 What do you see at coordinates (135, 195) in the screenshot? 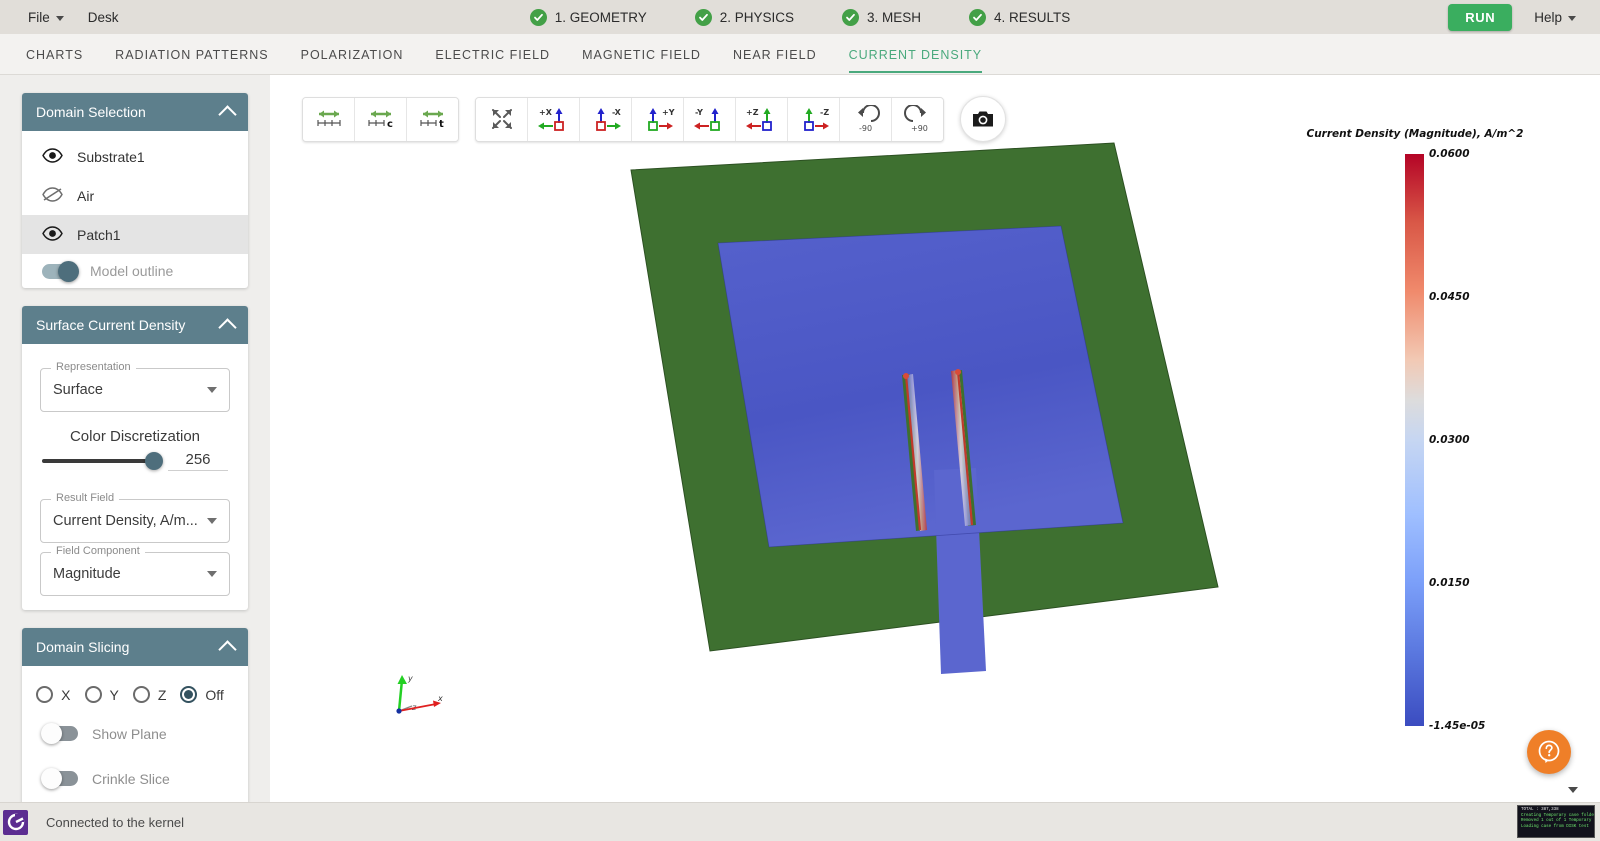
I see `domain-row-air: Air` at bounding box center [135, 195].